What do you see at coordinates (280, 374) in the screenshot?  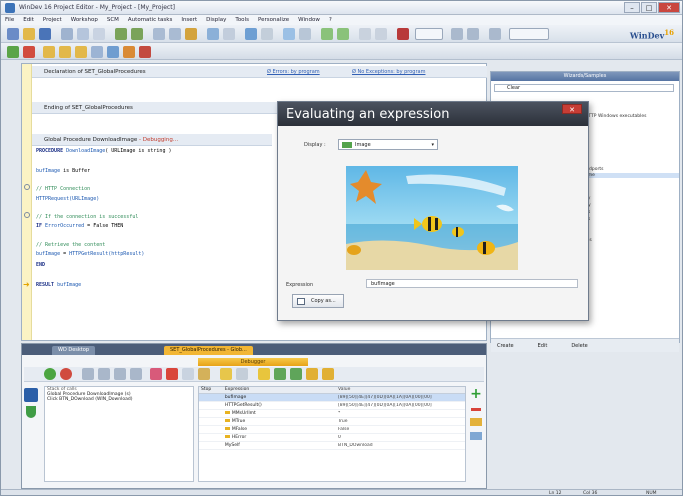 I see `add-watch-icon` at bounding box center [280, 374].